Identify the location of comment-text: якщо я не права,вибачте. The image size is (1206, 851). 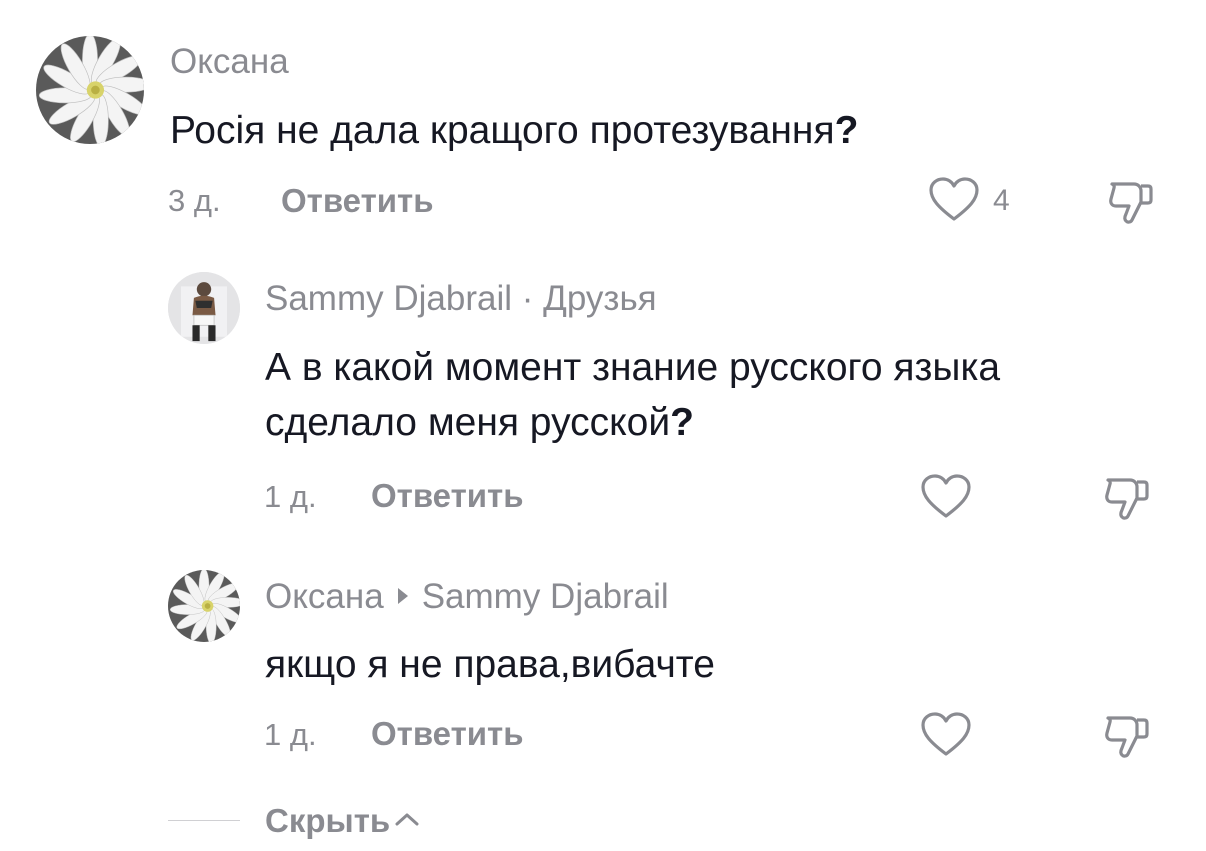
(490, 664).